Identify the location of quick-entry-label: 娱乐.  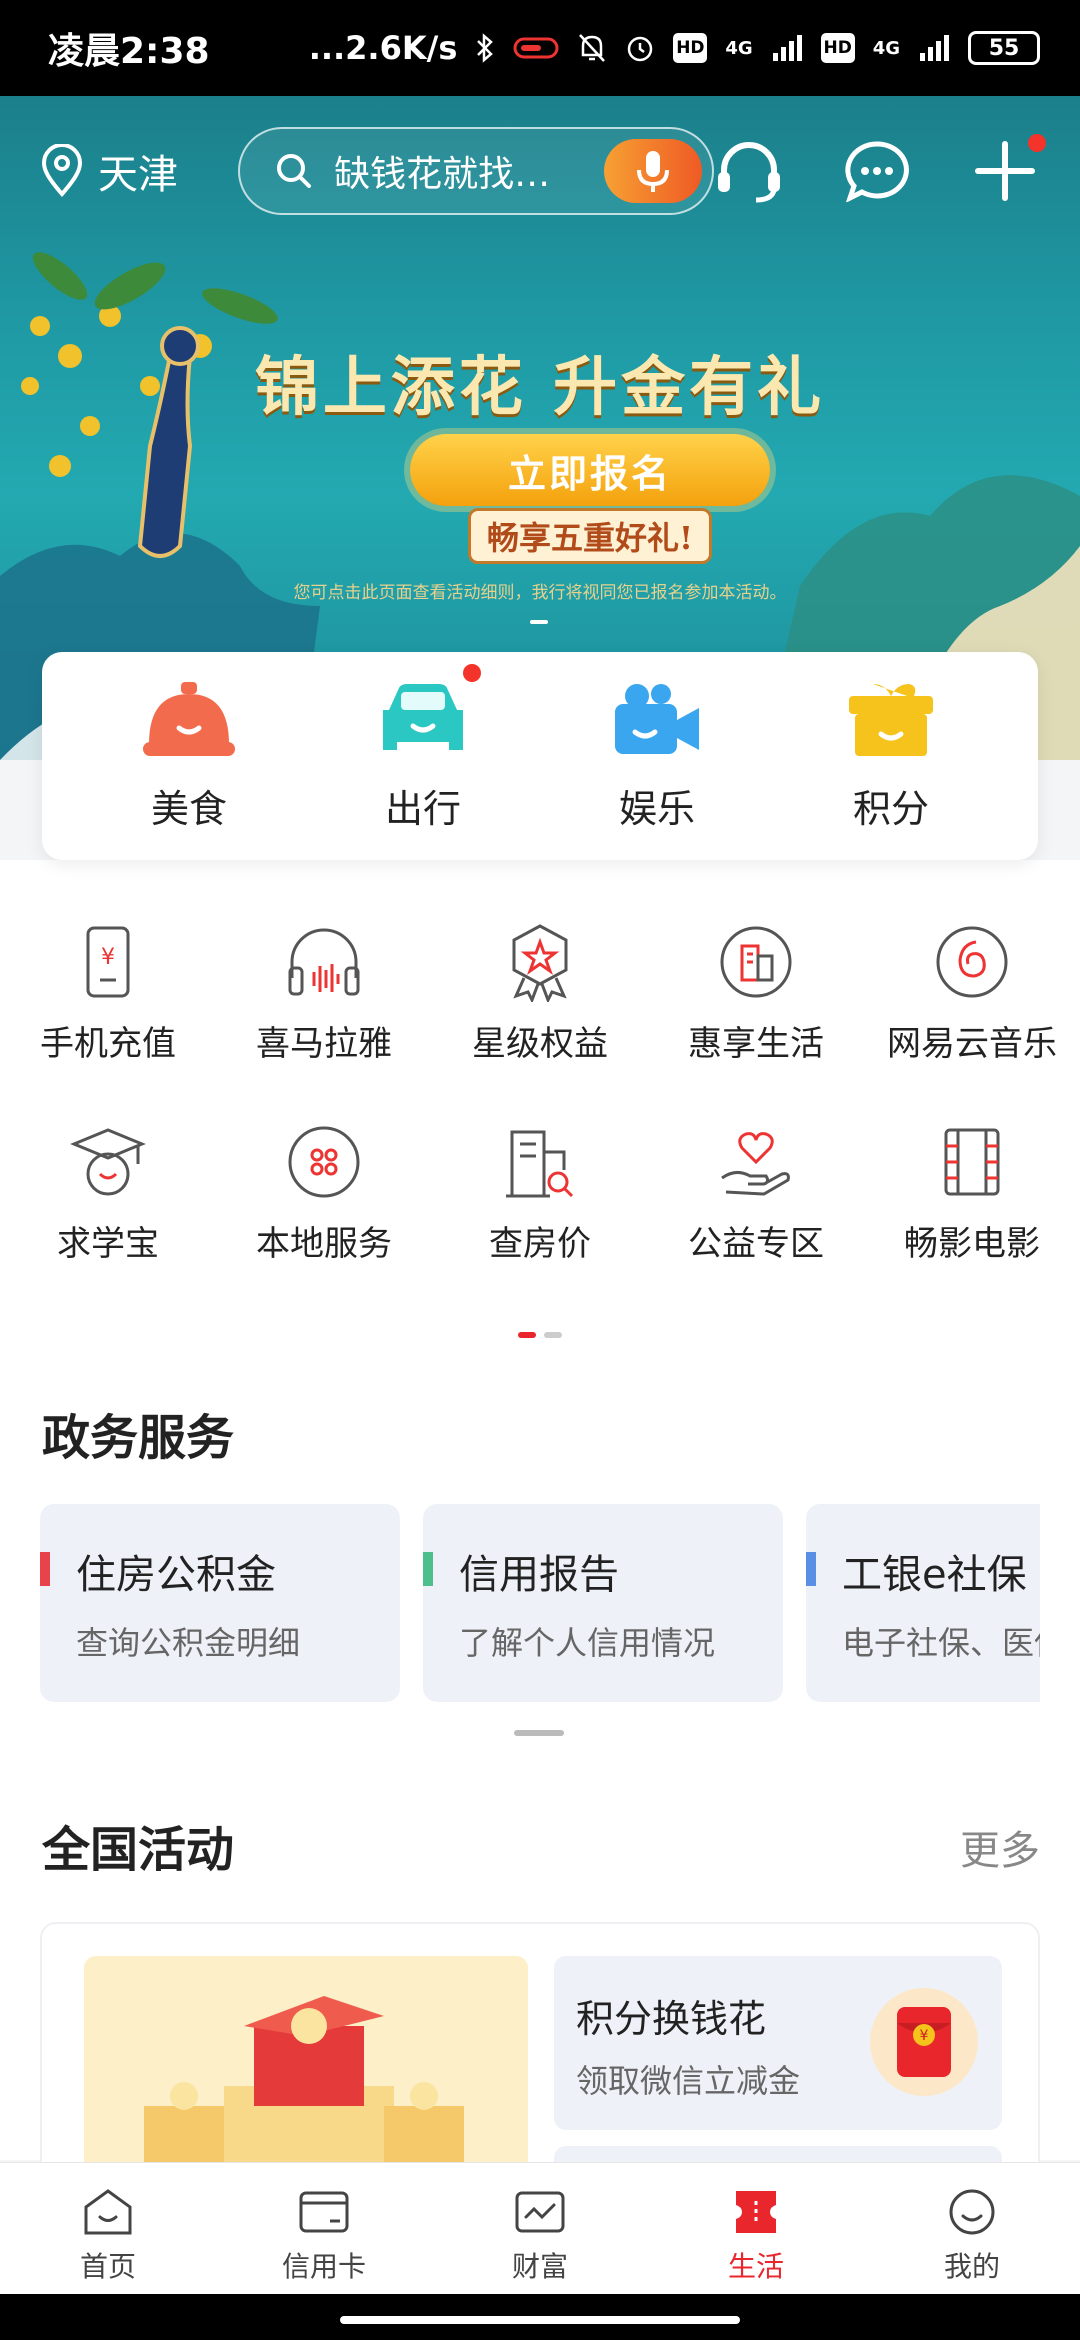
(656, 808).